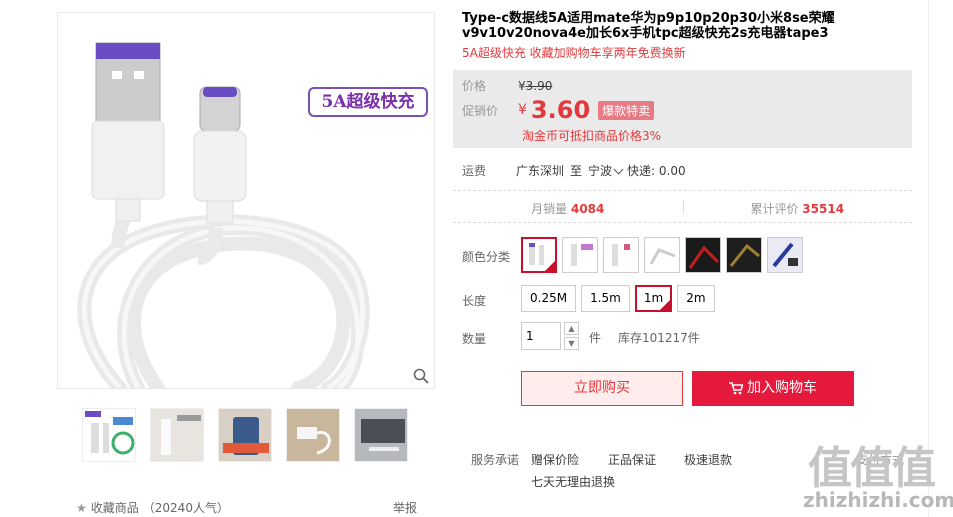 The image size is (953, 517). Describe the element at coordinates (368, 102) in the screenshot. I see `image-badge: 5A超级快充` at that location.